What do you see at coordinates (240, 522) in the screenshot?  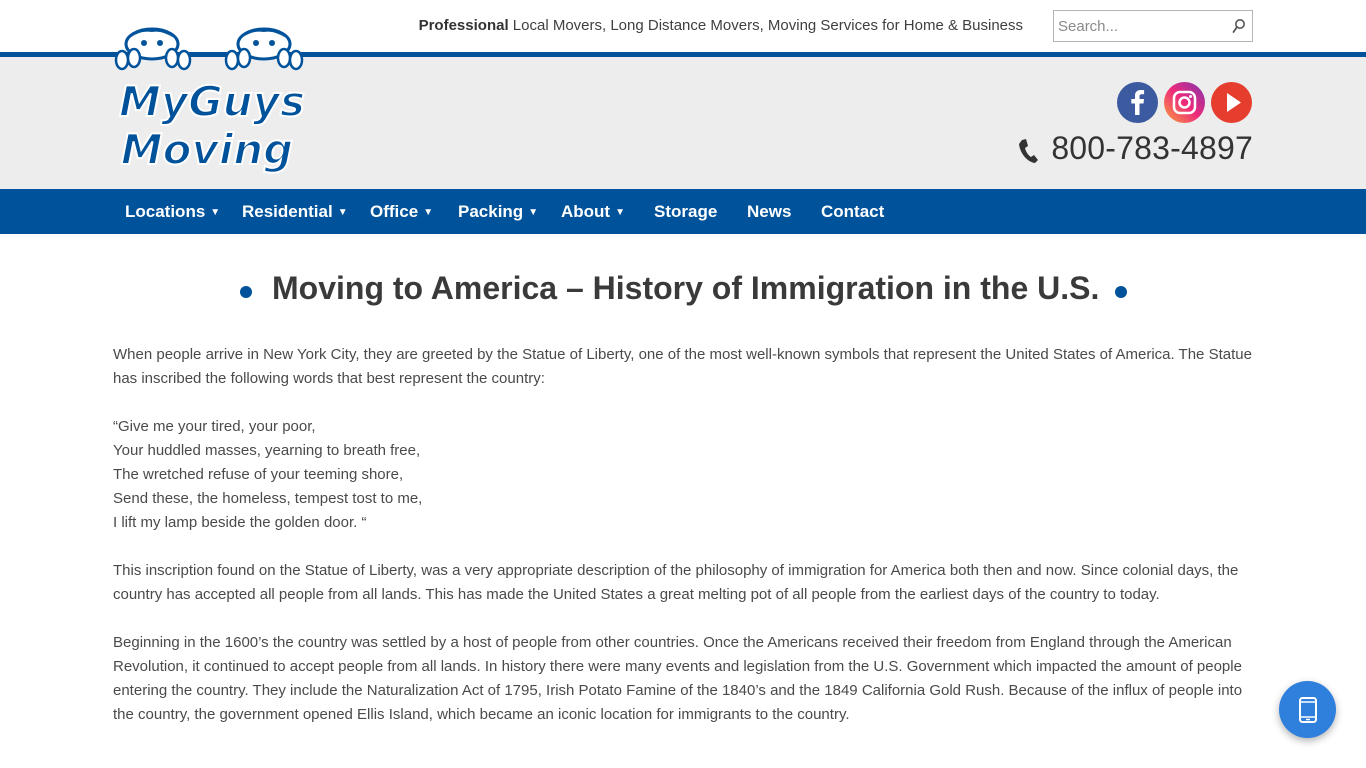 I see `poem-line: I lift my lamp beside the golden door. “` at bounding box center [240, 522].